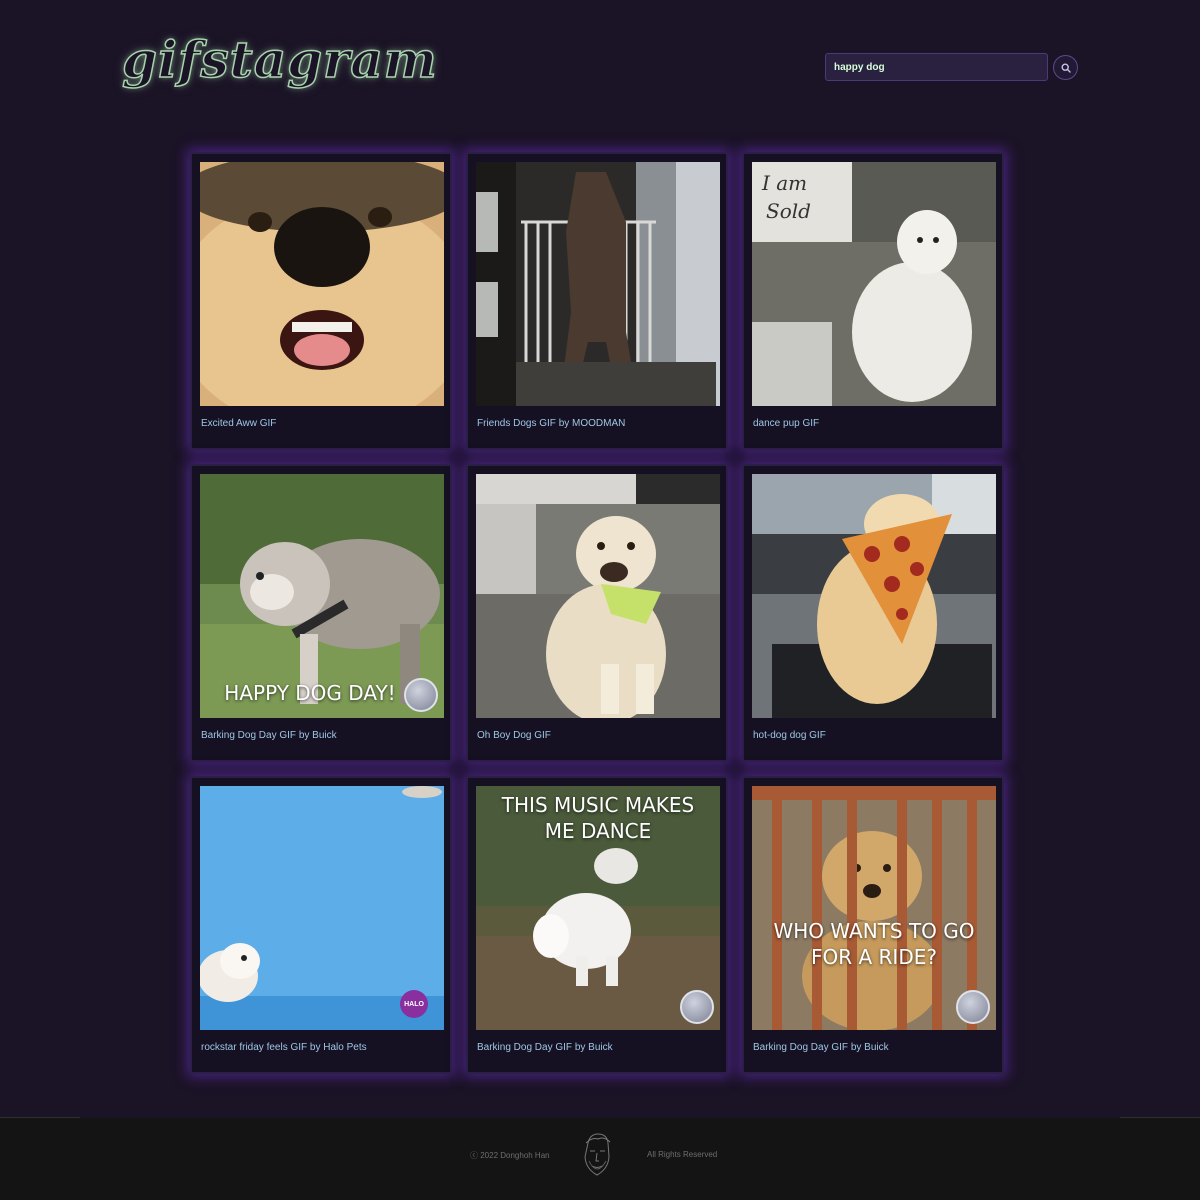  What do you see at coordinates (789, 735) in the screenshot?
I see `gif-caption: hot-dog dog GIF` at bounding box center [789, 735].